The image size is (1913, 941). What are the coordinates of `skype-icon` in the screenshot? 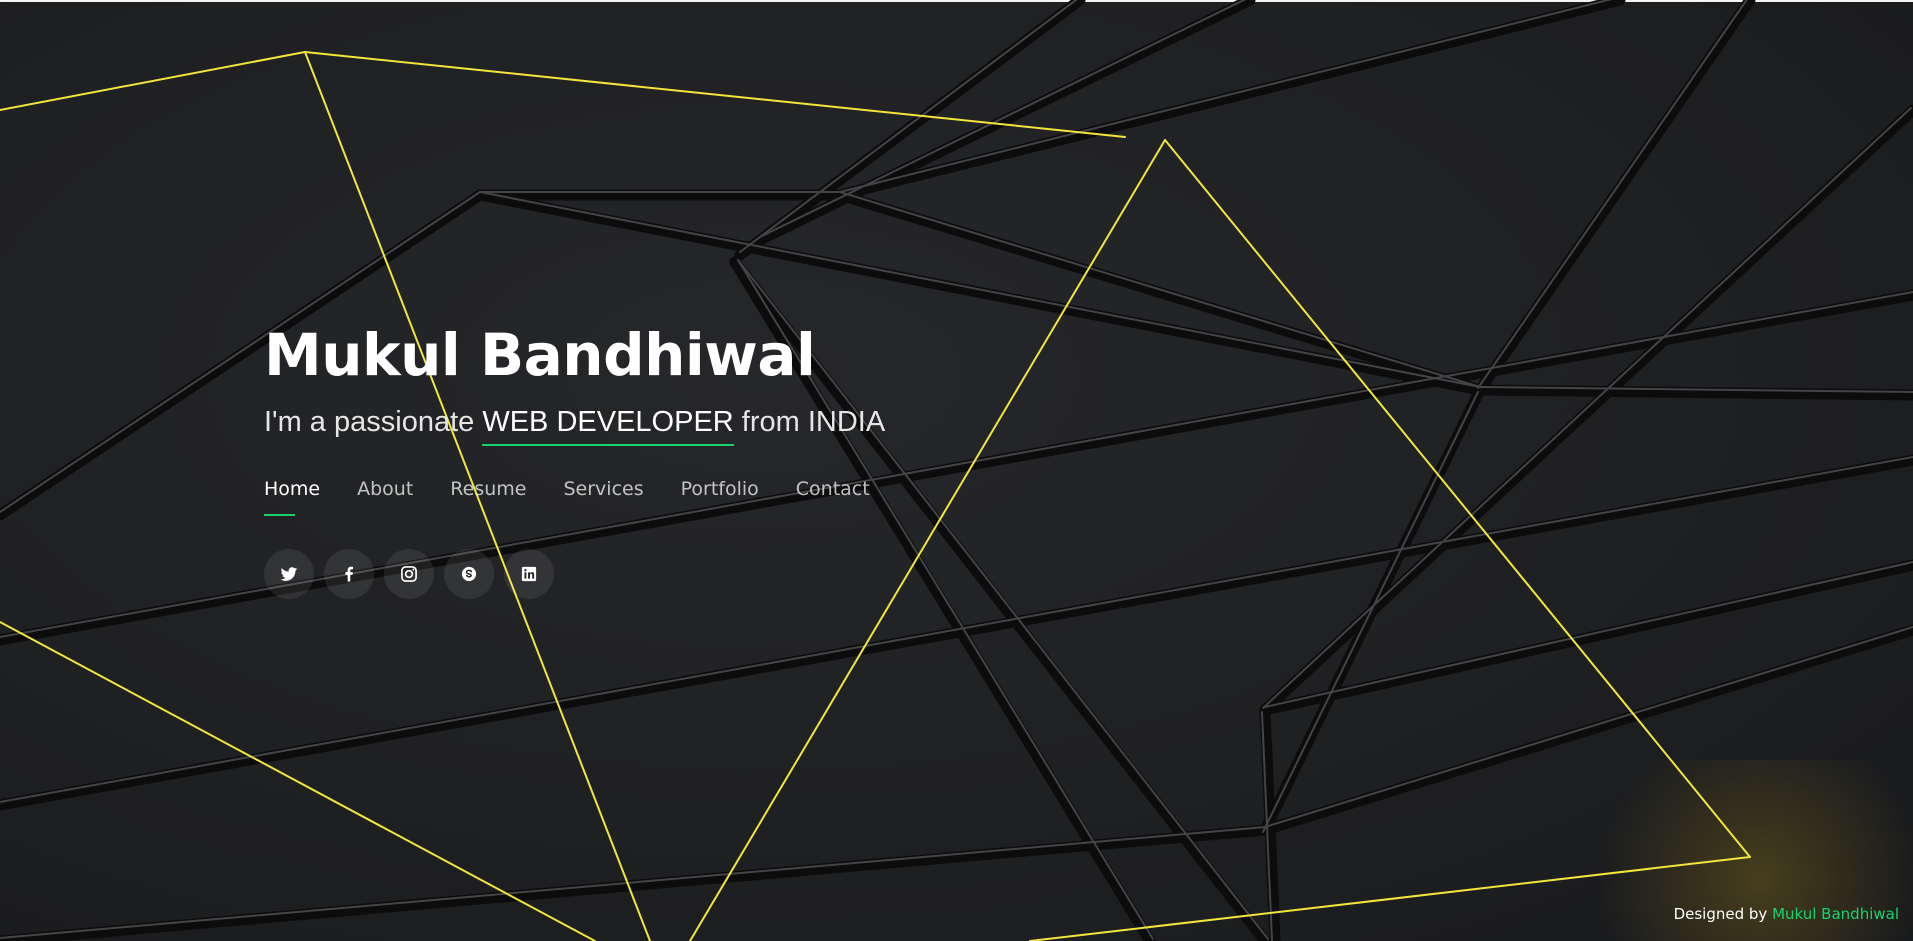 It's located at (469, 574).